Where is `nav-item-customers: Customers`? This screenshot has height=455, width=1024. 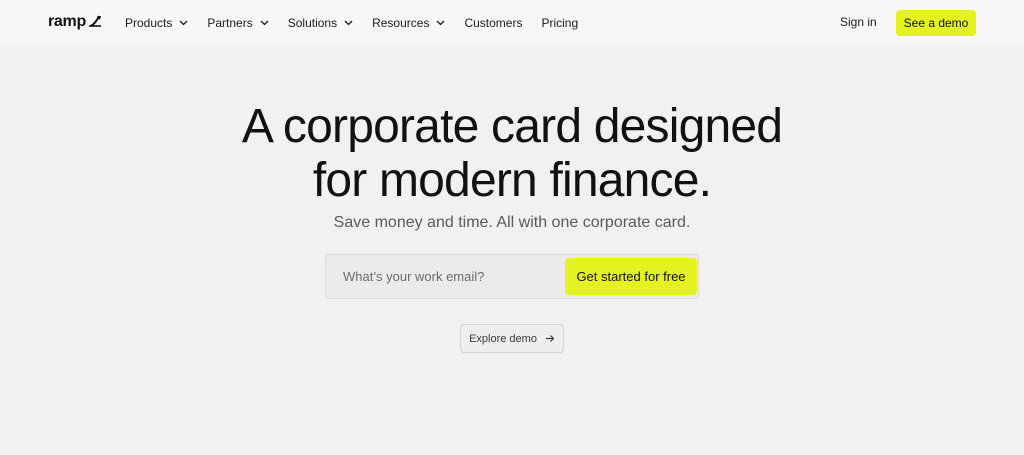 nav-item-customers: Customers is located at coordinates (493, 23).